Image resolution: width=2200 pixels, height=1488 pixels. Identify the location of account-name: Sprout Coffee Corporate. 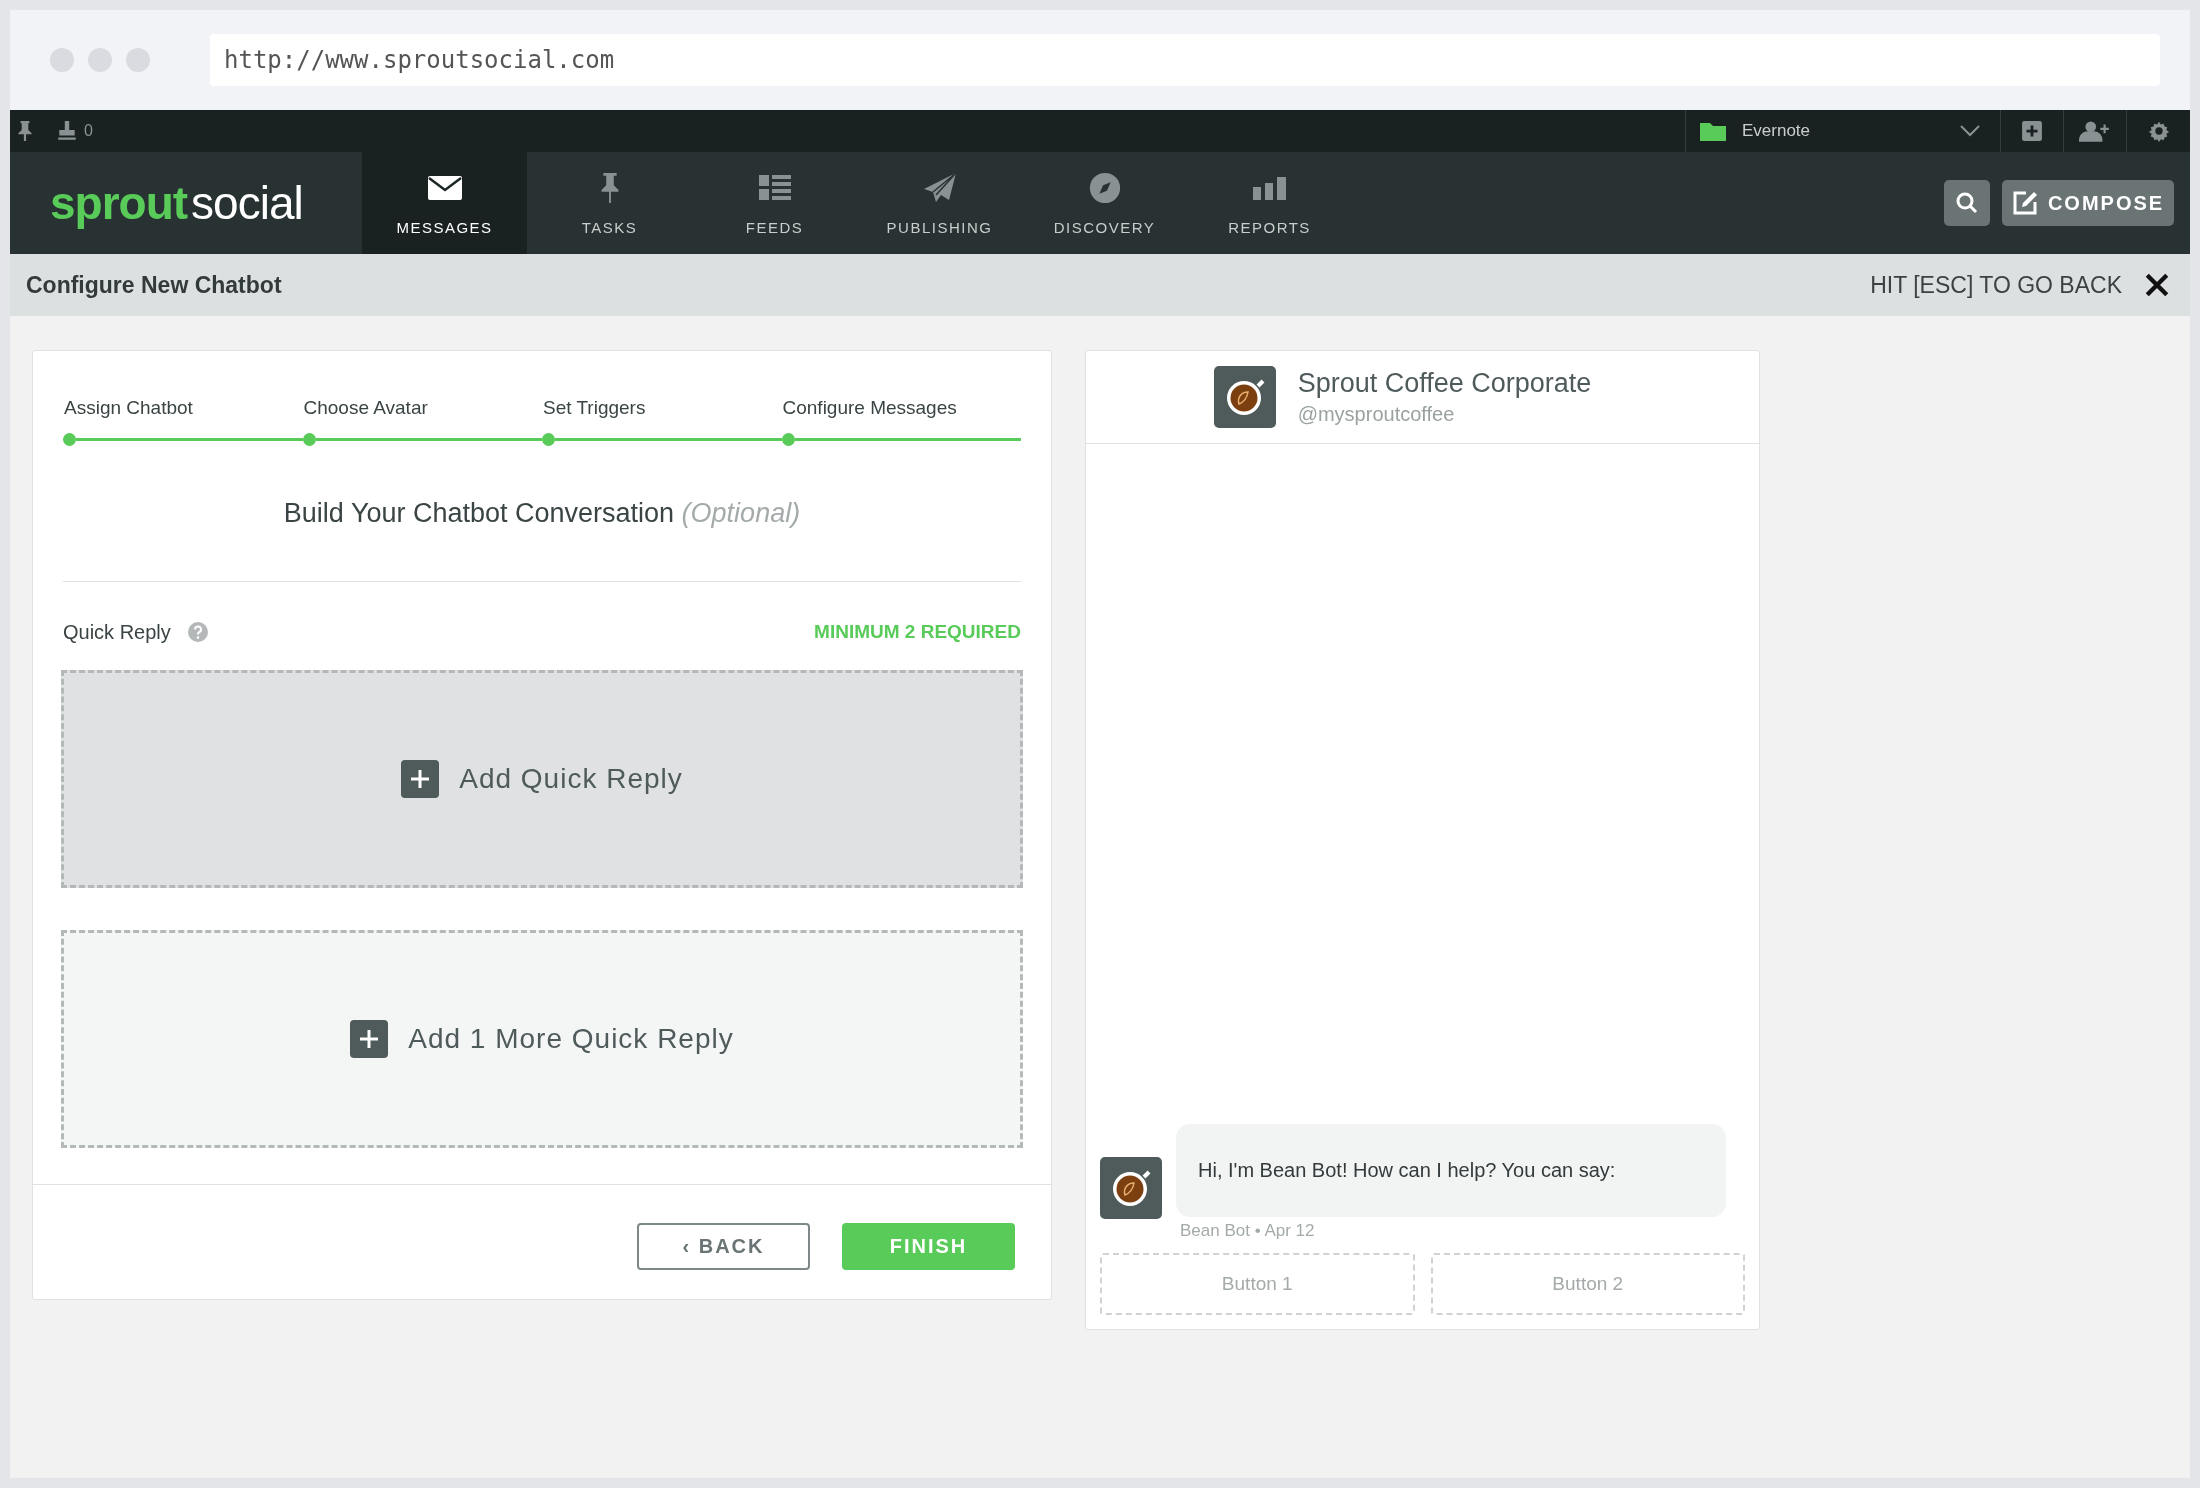
(1444, 383).